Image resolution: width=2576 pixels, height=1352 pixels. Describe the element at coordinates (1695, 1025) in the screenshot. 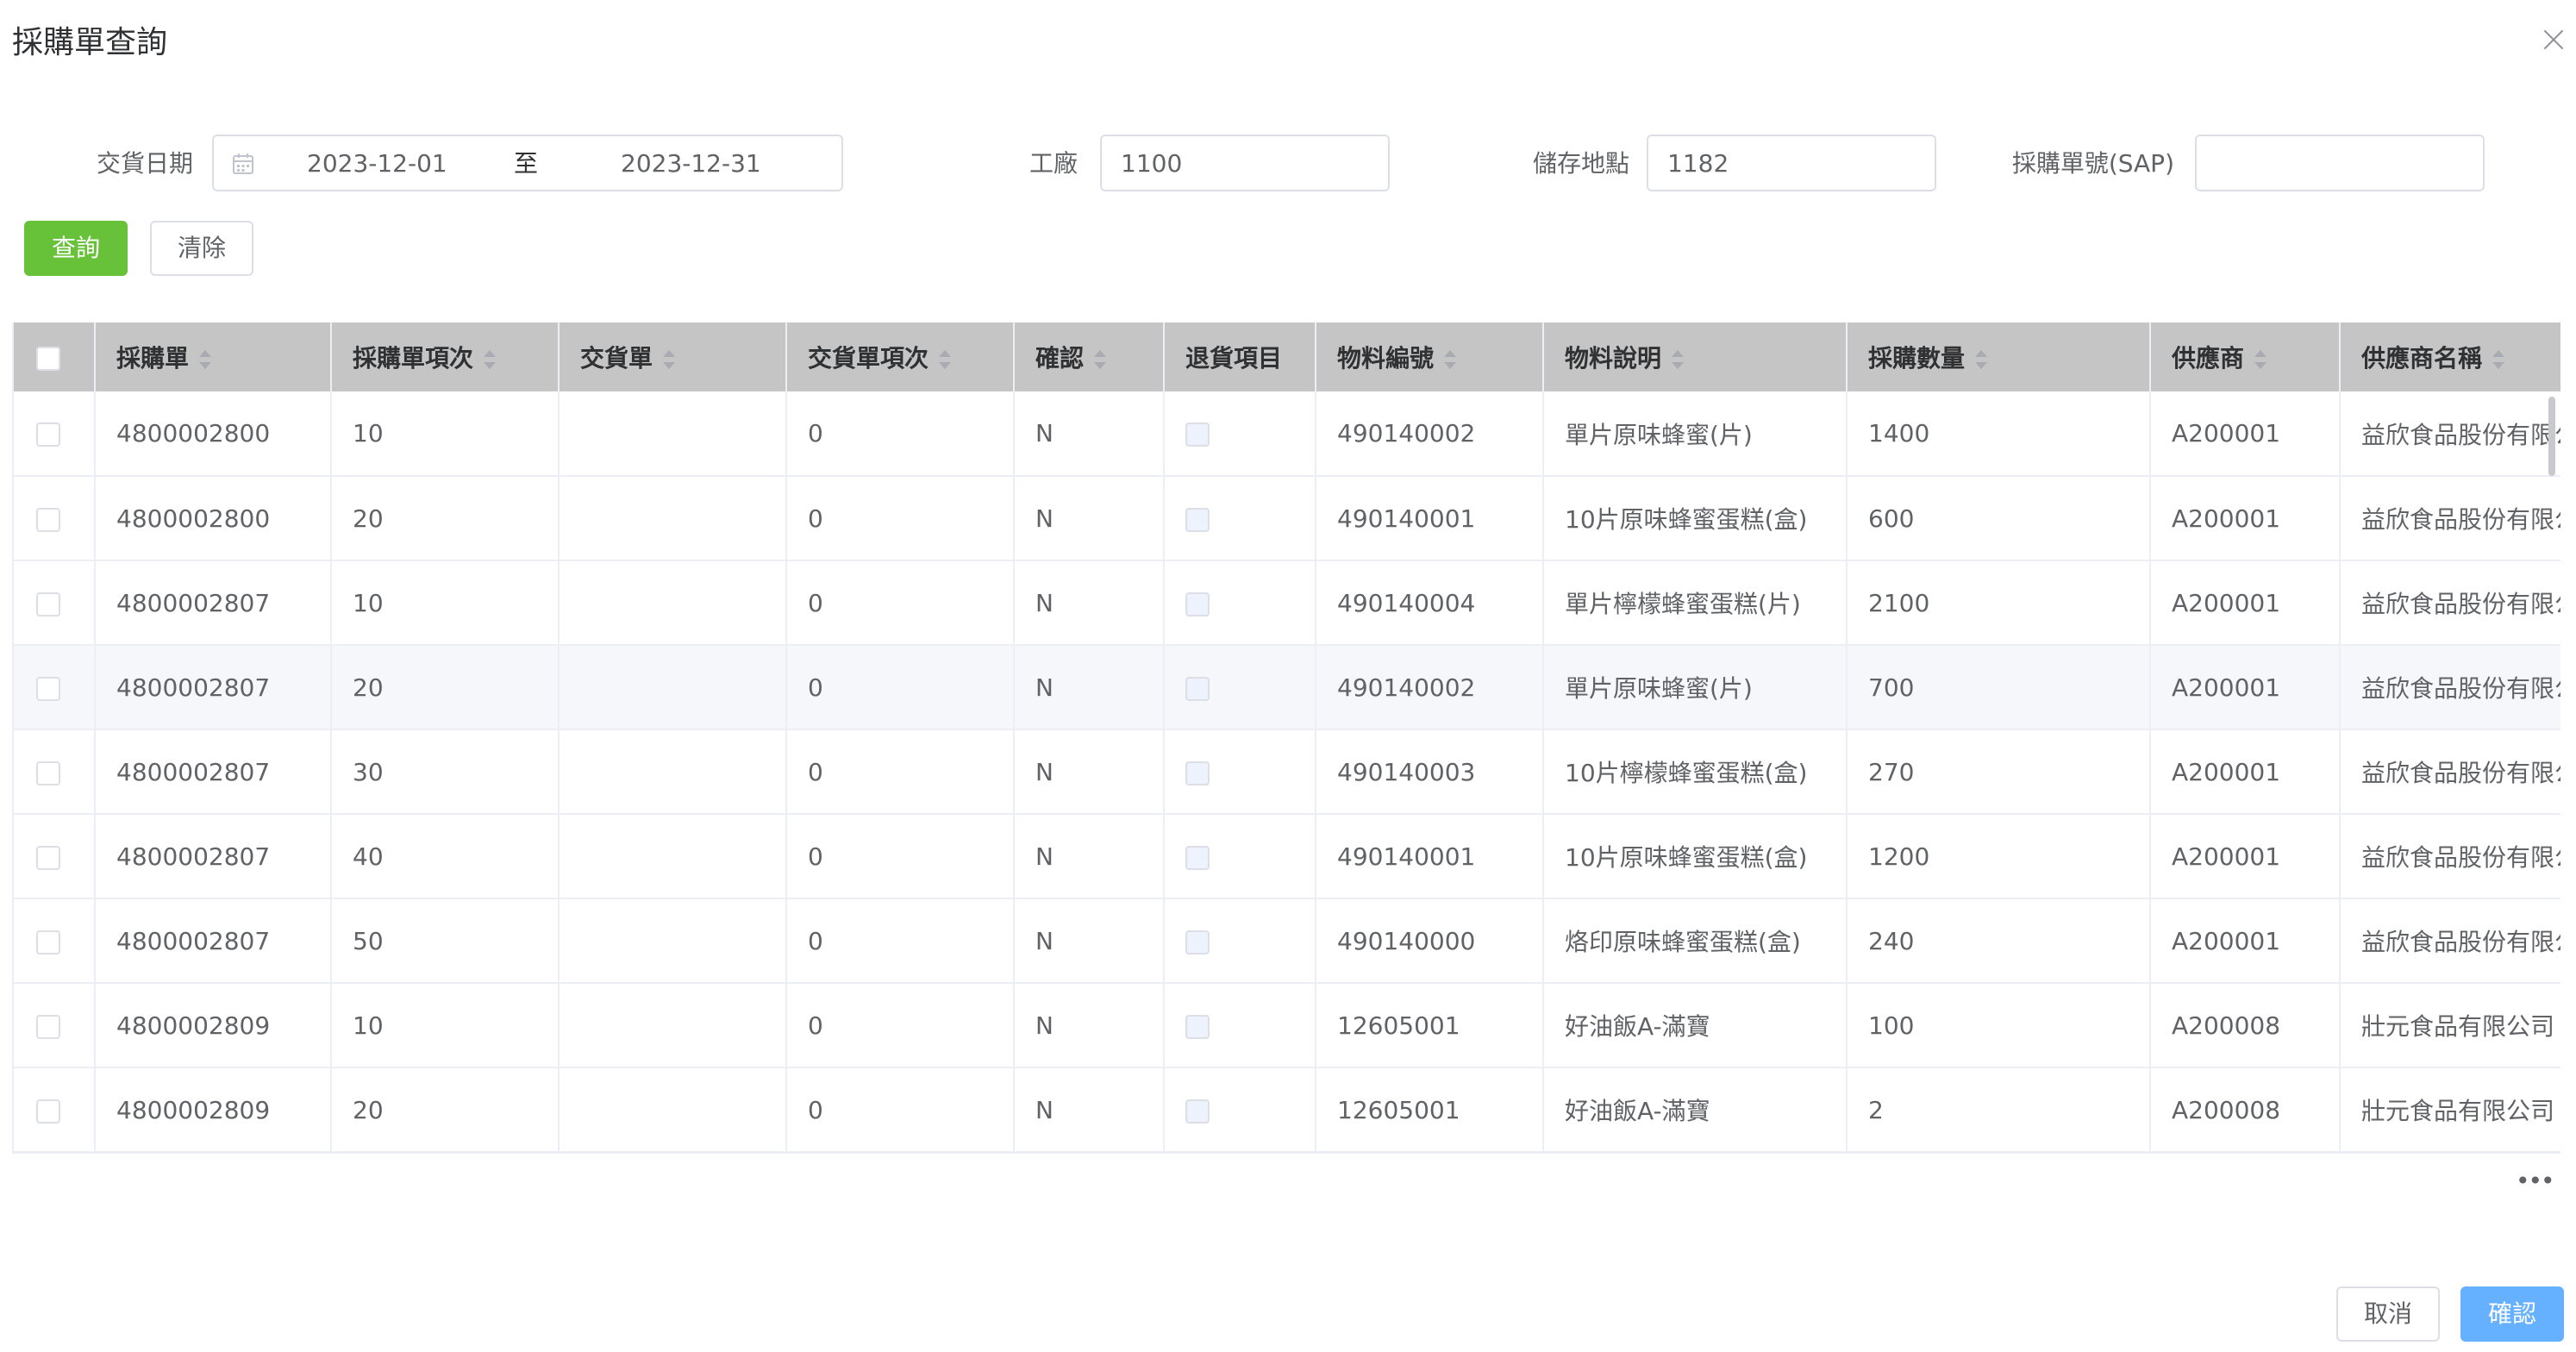

I see `material-description-cell: 好油飯A-滿寶` at that location.